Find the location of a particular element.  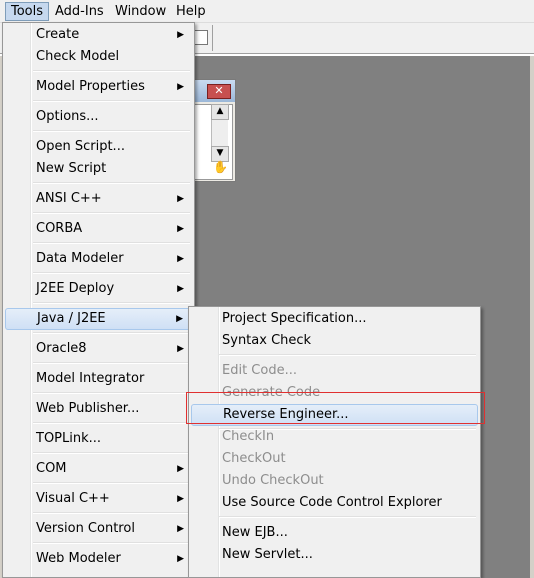

menu-item-ansi-cpp: ANSI C++ ▶ is located at coordinates (98, 199).